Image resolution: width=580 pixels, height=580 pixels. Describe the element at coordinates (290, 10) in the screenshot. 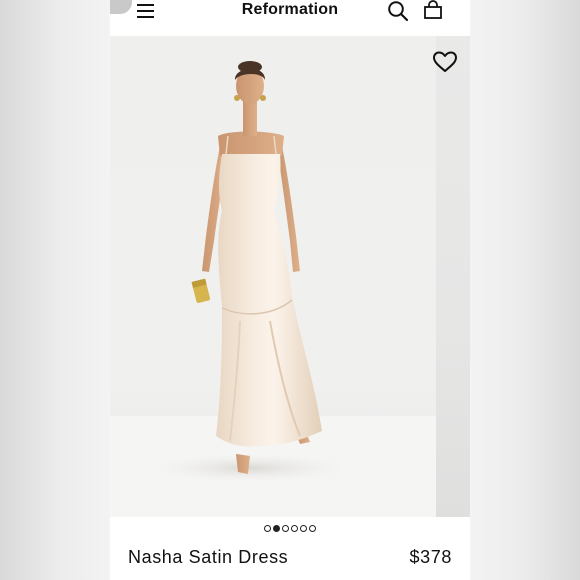

I see `brand-logo: Reformation` at that location.